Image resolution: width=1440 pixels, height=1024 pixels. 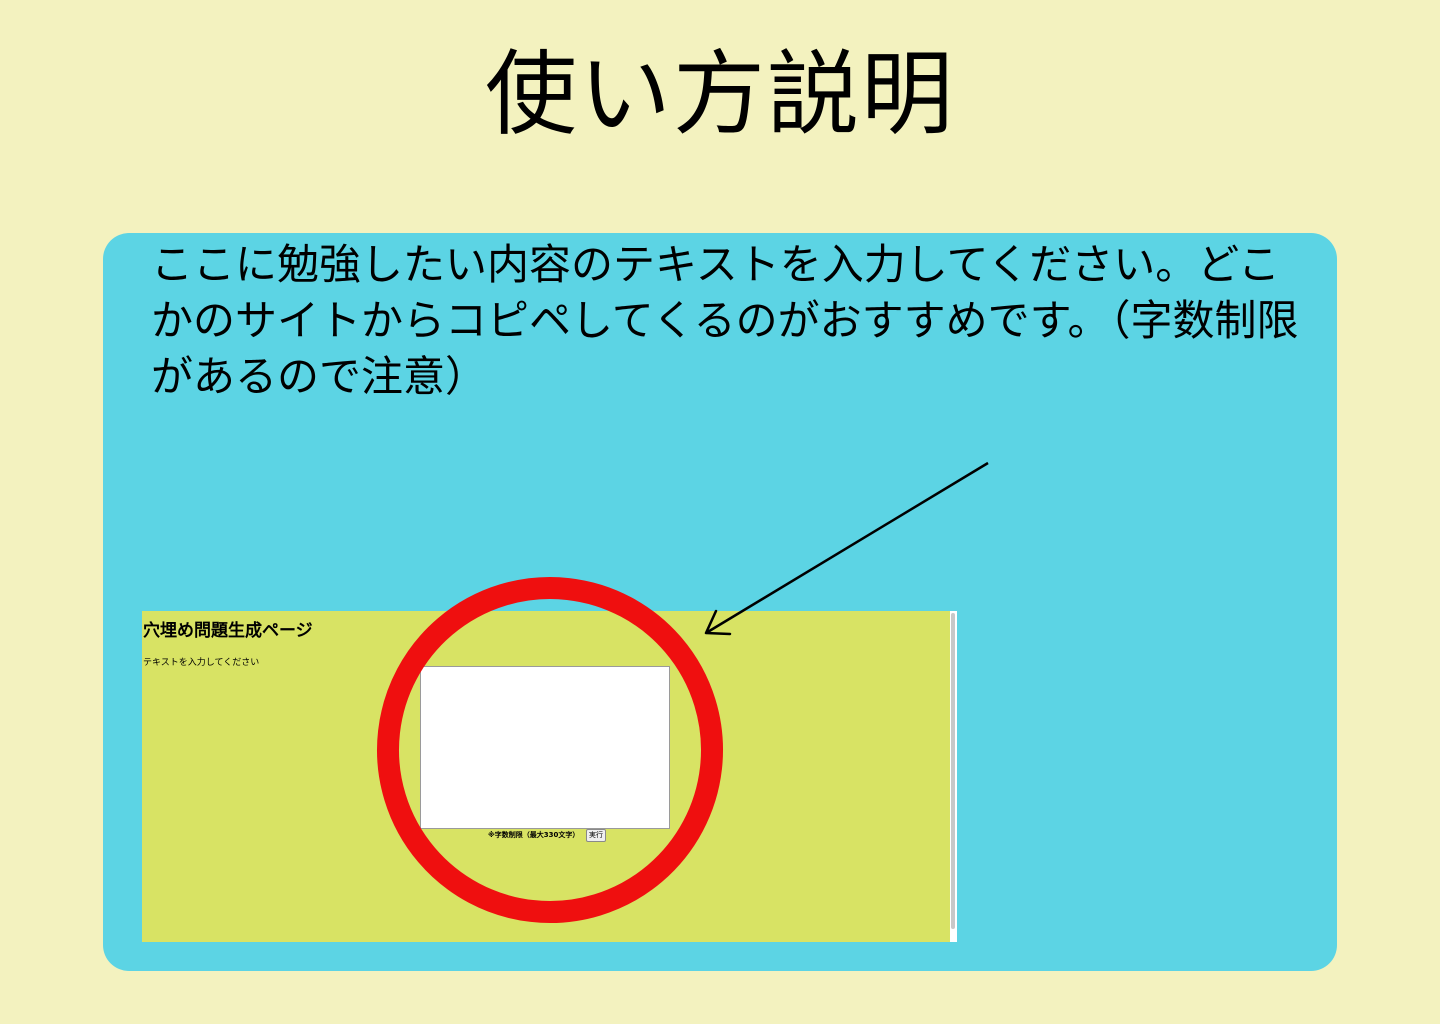 I want to click on pointer-arrow-icon, so click(x=846, y=548).